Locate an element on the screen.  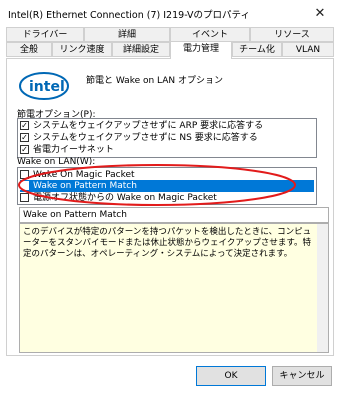
intel-logo: intel is located at coordinates (44, 86).